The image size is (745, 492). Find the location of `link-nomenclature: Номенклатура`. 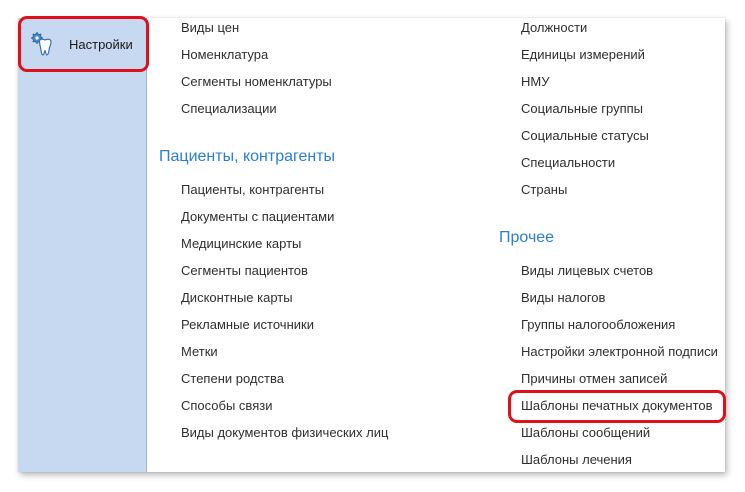

link-nomenclature: Номенклатура is located at coordinates (224, 54).